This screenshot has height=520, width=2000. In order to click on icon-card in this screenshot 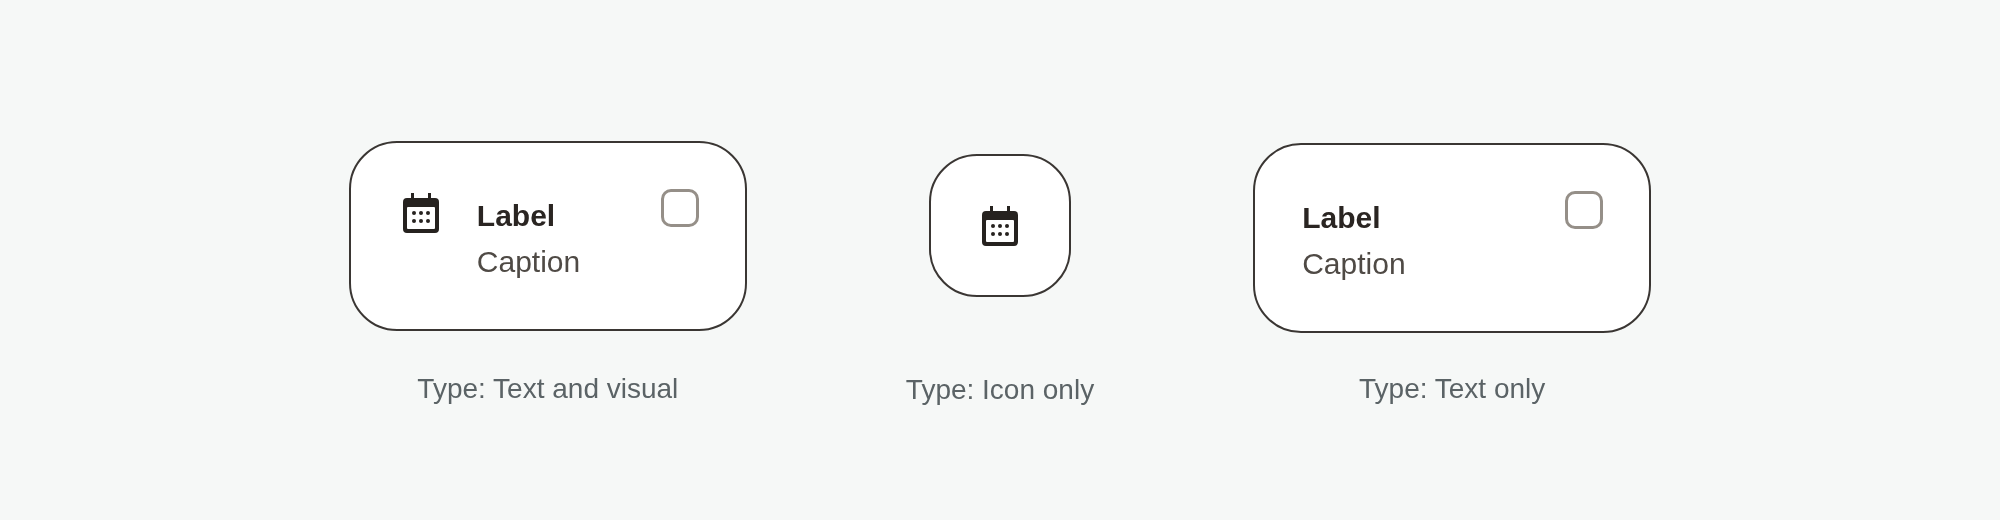, I will do `click(1000, 225)`.